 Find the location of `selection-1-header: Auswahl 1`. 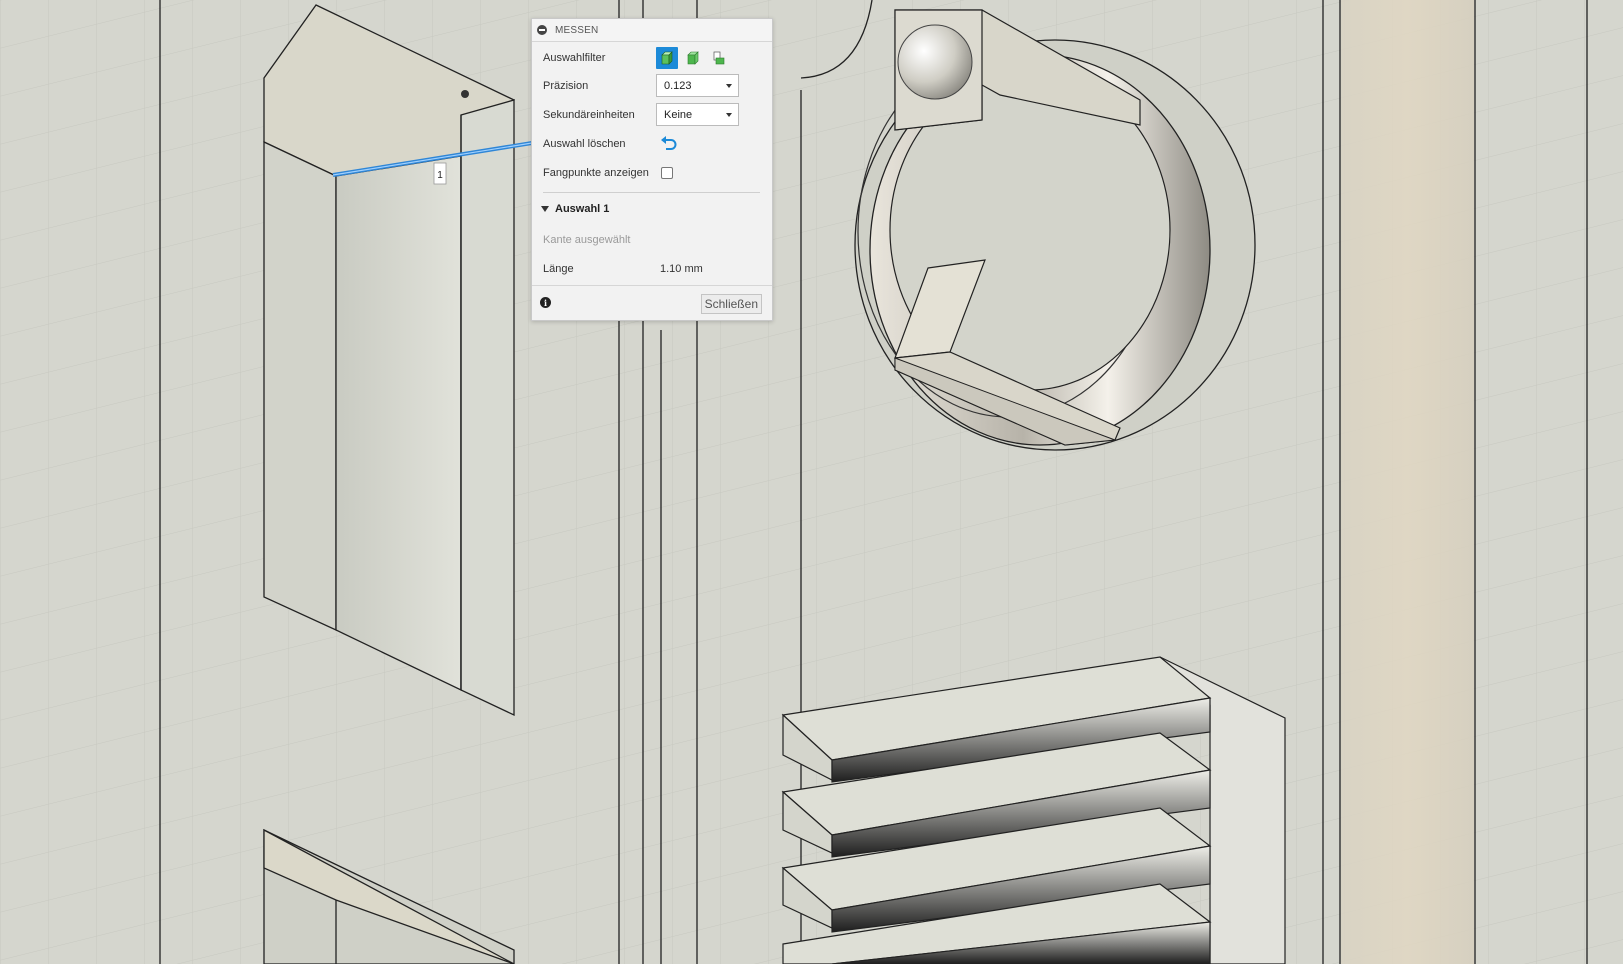

selection-1-header: Auswahl 1 is located at coordinates (575, 209).